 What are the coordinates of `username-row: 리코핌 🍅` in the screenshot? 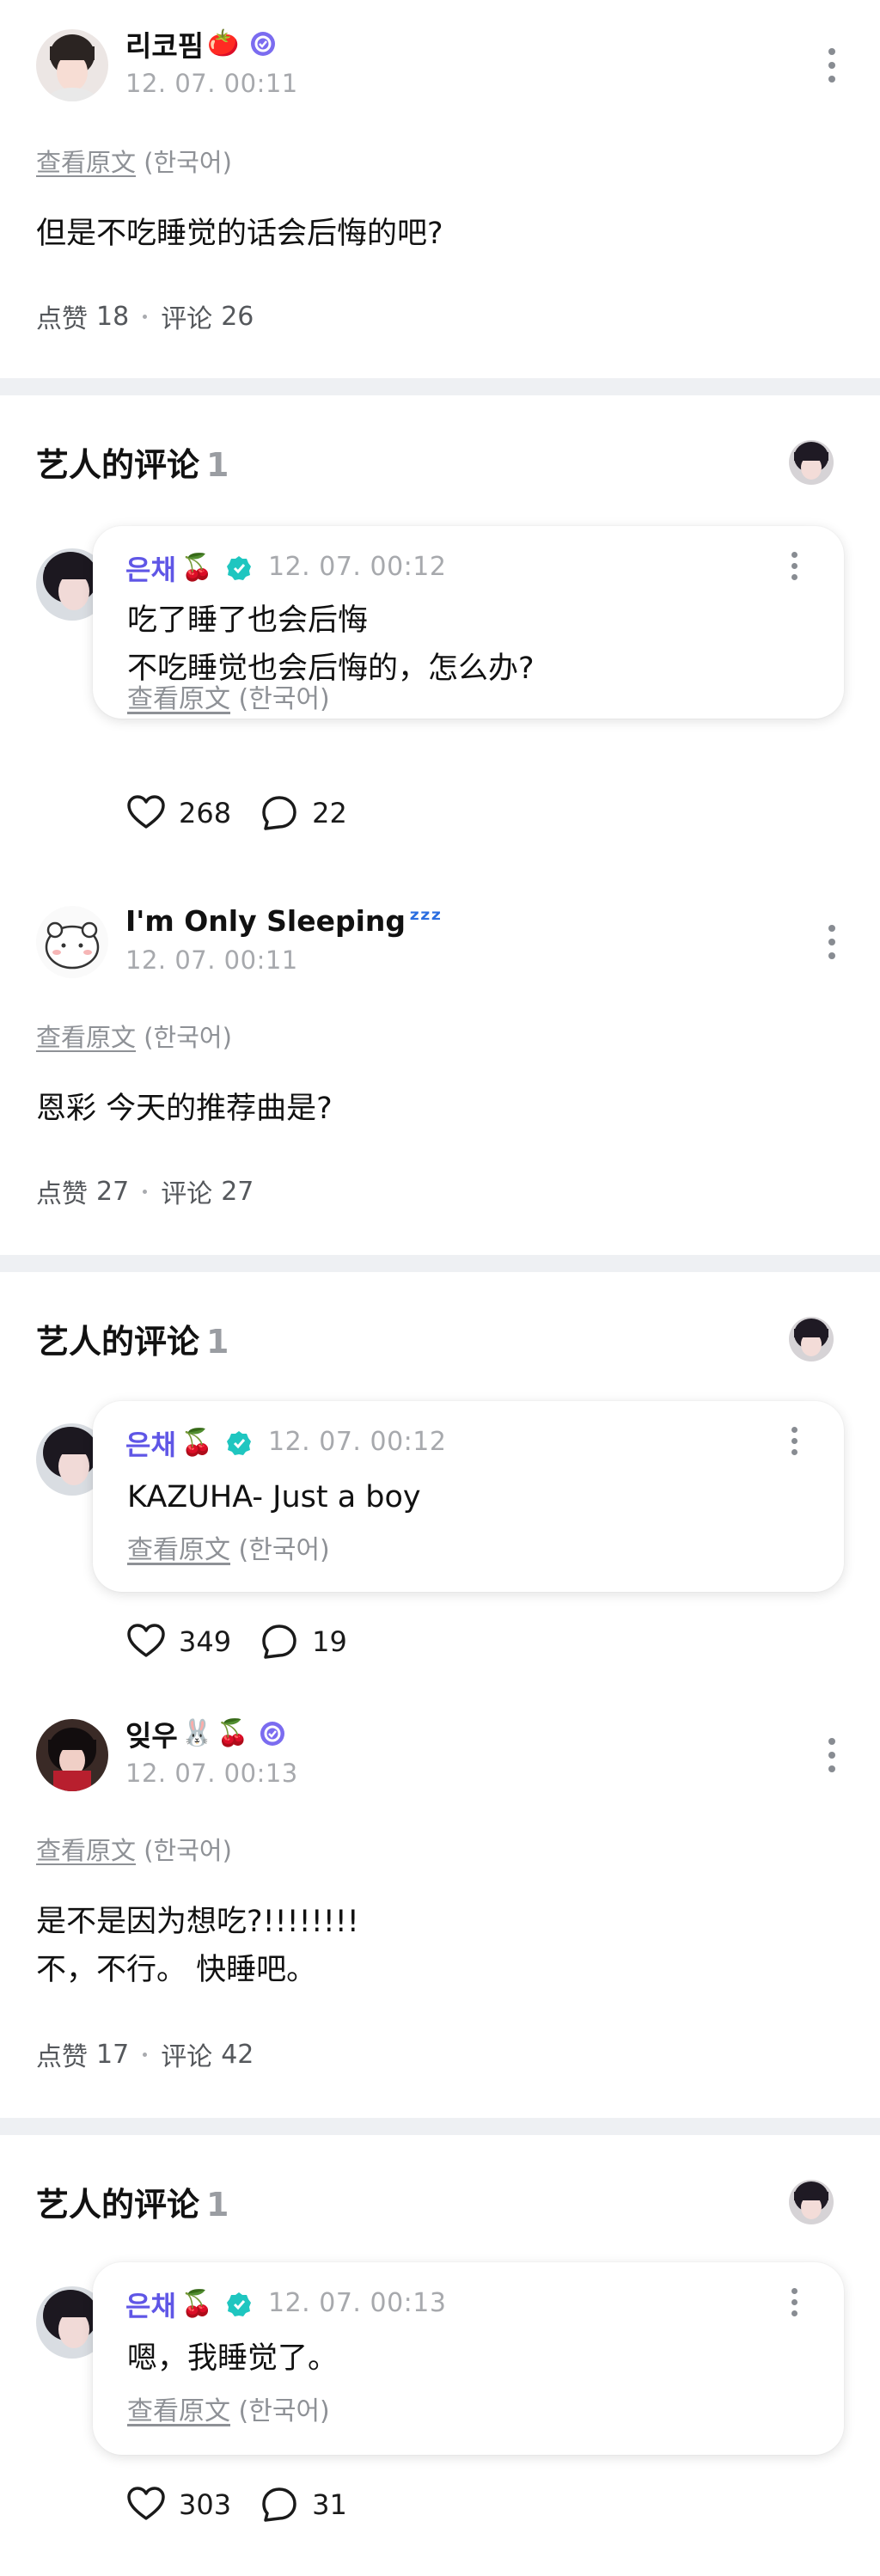 It's located at (201, 43).